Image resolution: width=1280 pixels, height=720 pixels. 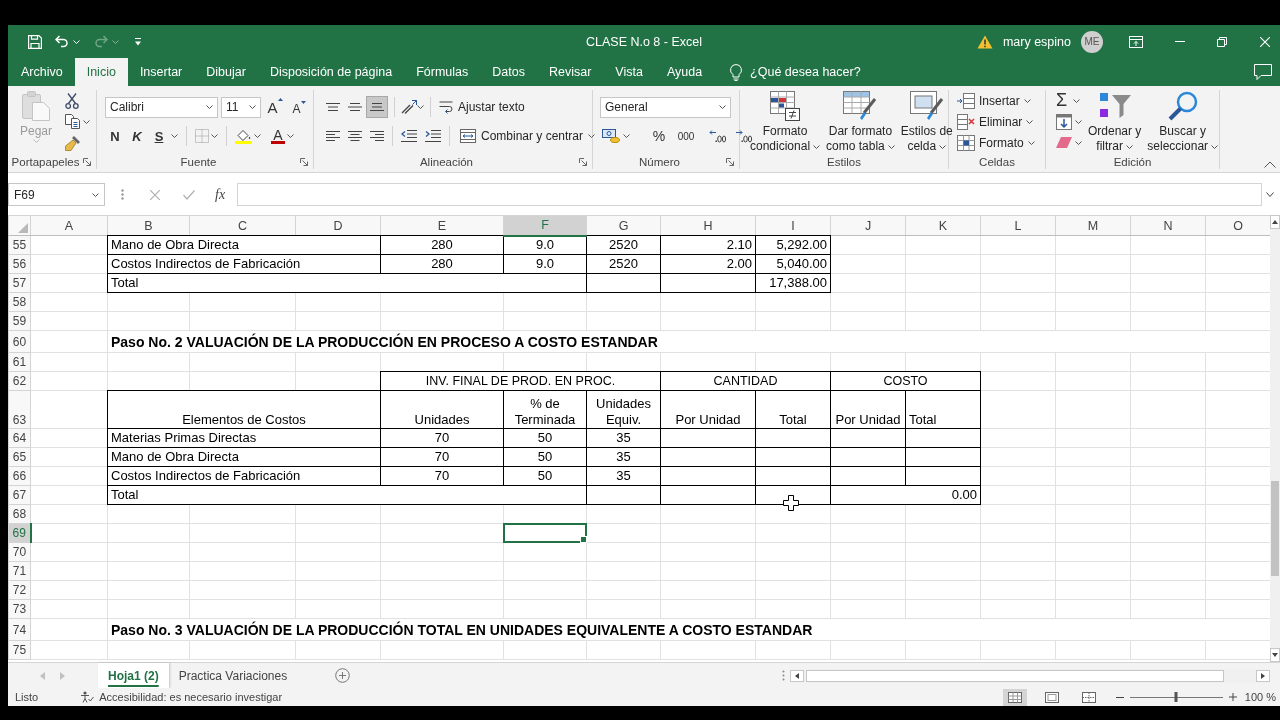 I want to click on row-header: 63, so click(x=19, y=409).